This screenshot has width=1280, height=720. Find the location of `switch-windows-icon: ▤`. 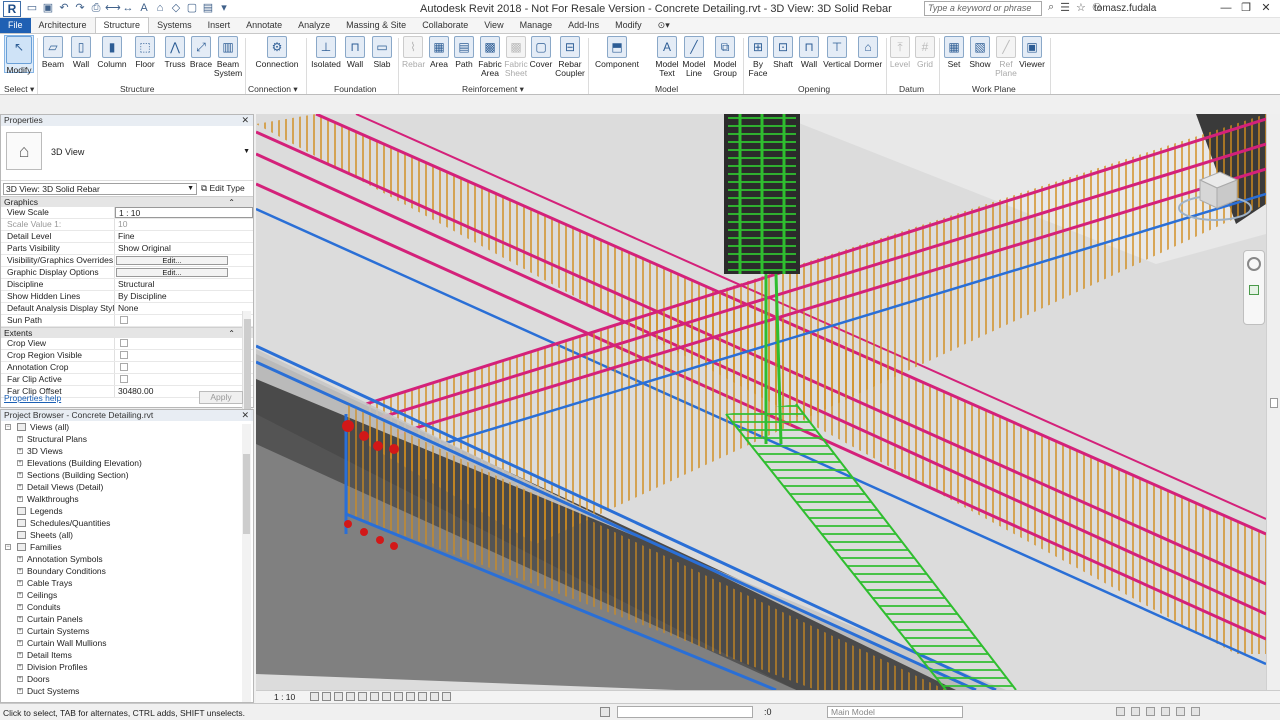

switch-windows-icon: ▤ is located at coordinates (208, 8).